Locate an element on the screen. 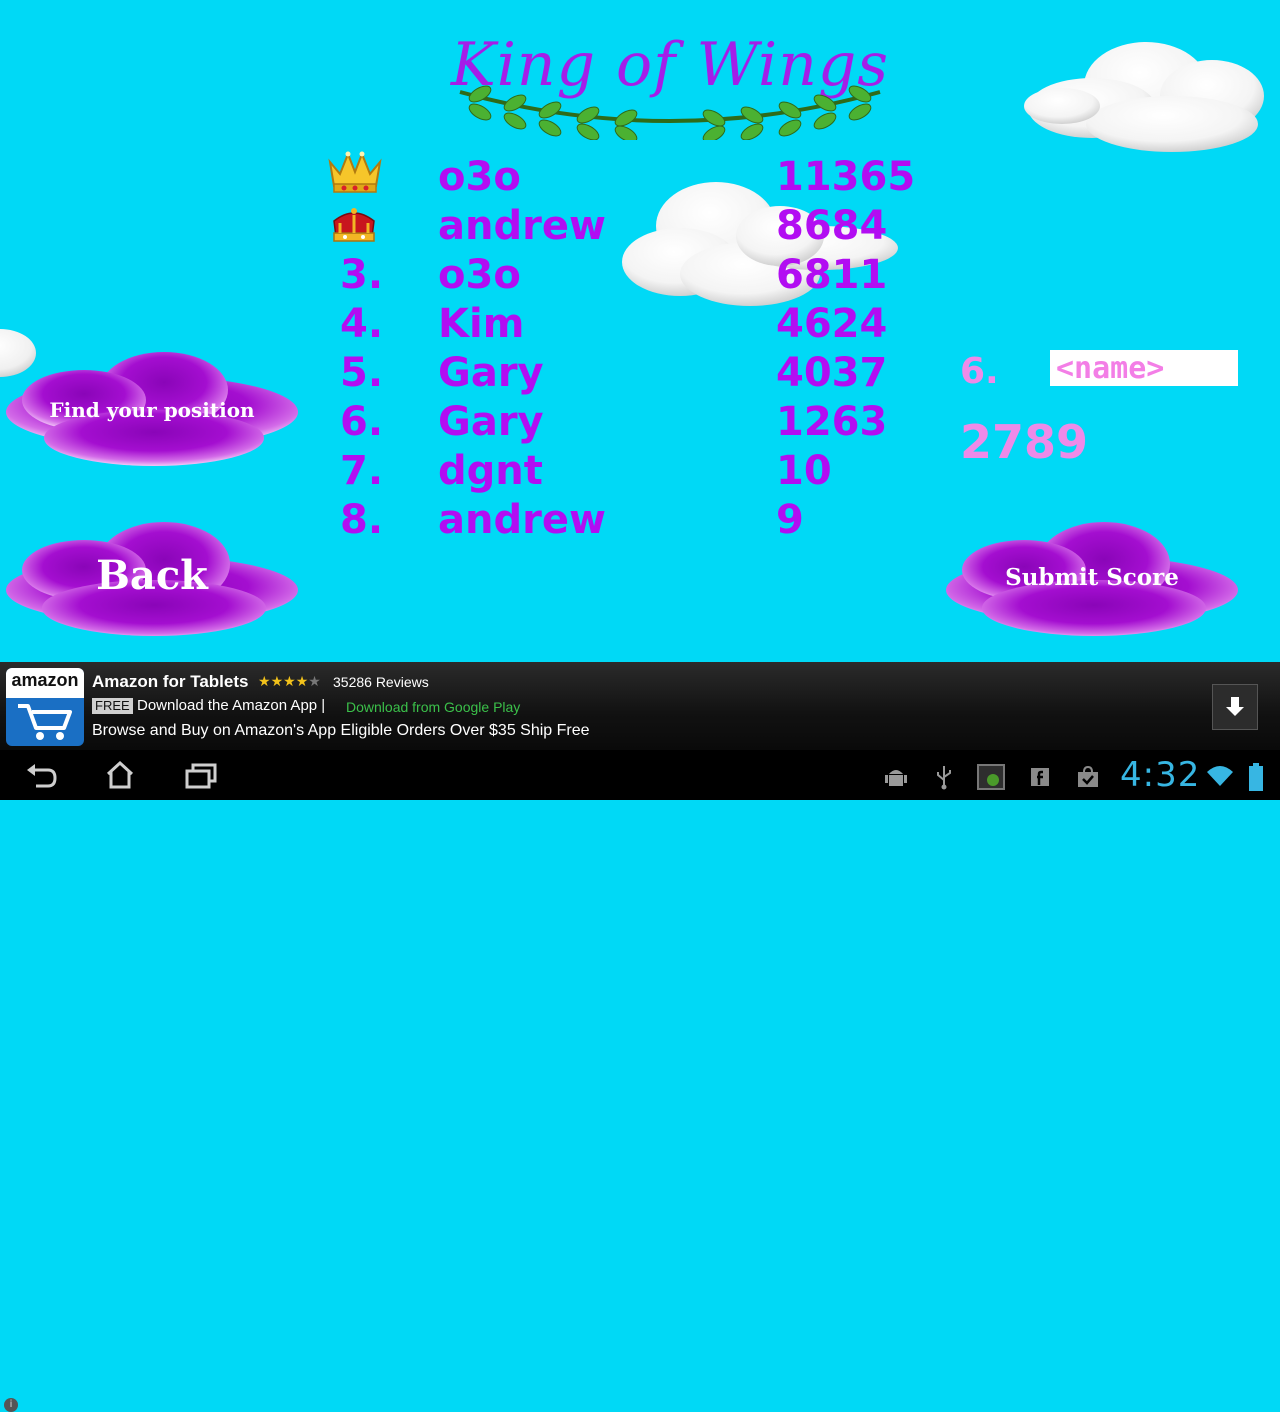  row-score: 4624 is located at coordinates (832, 324).